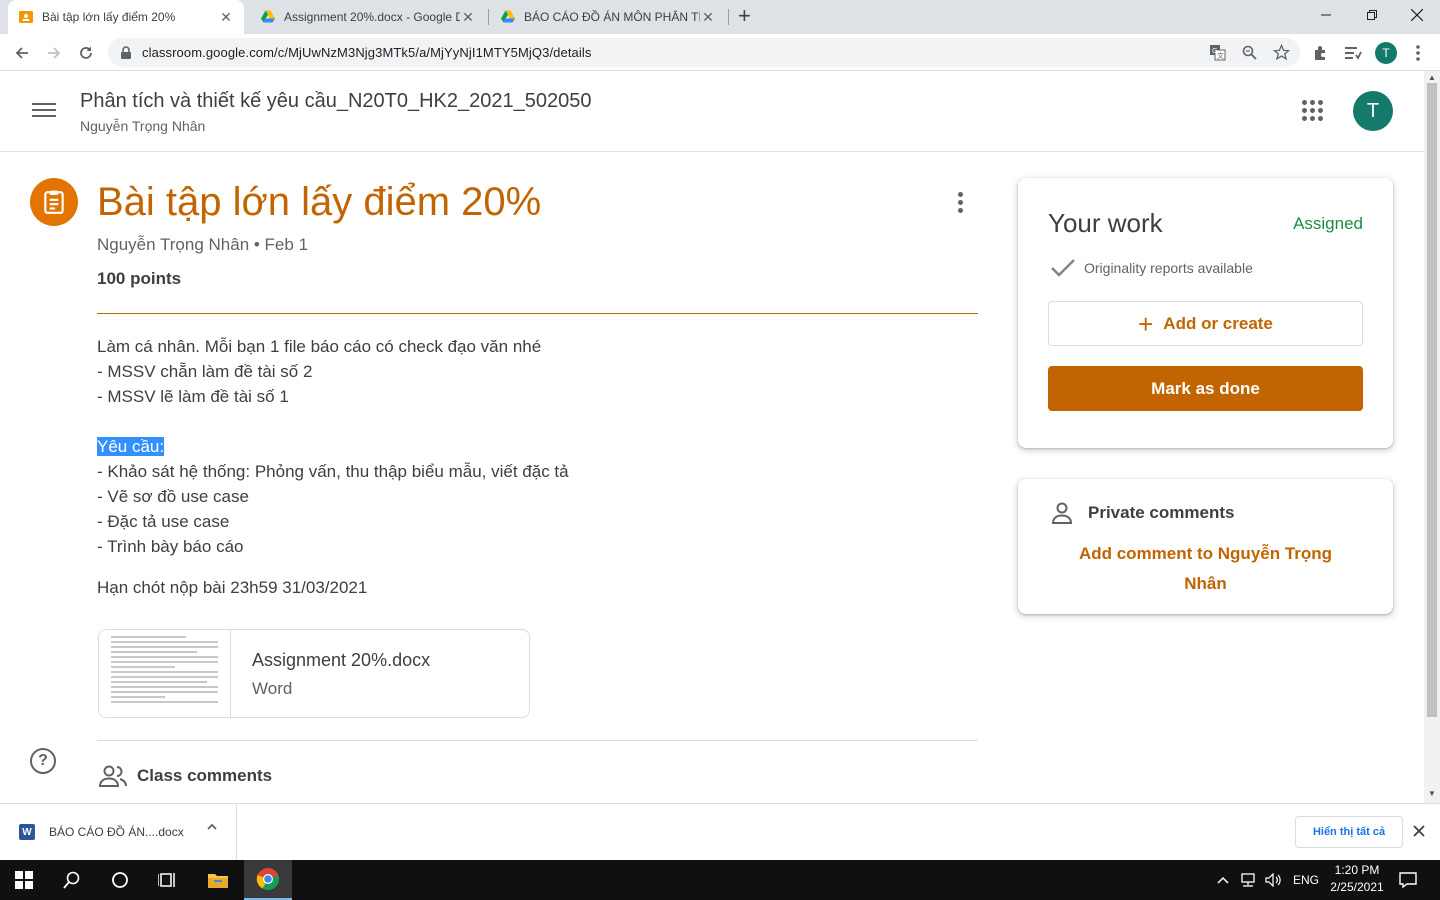  I want to click on deadline-line: Hạn chót nộp bài 23h59 31/03/2021, so click(232, 587).